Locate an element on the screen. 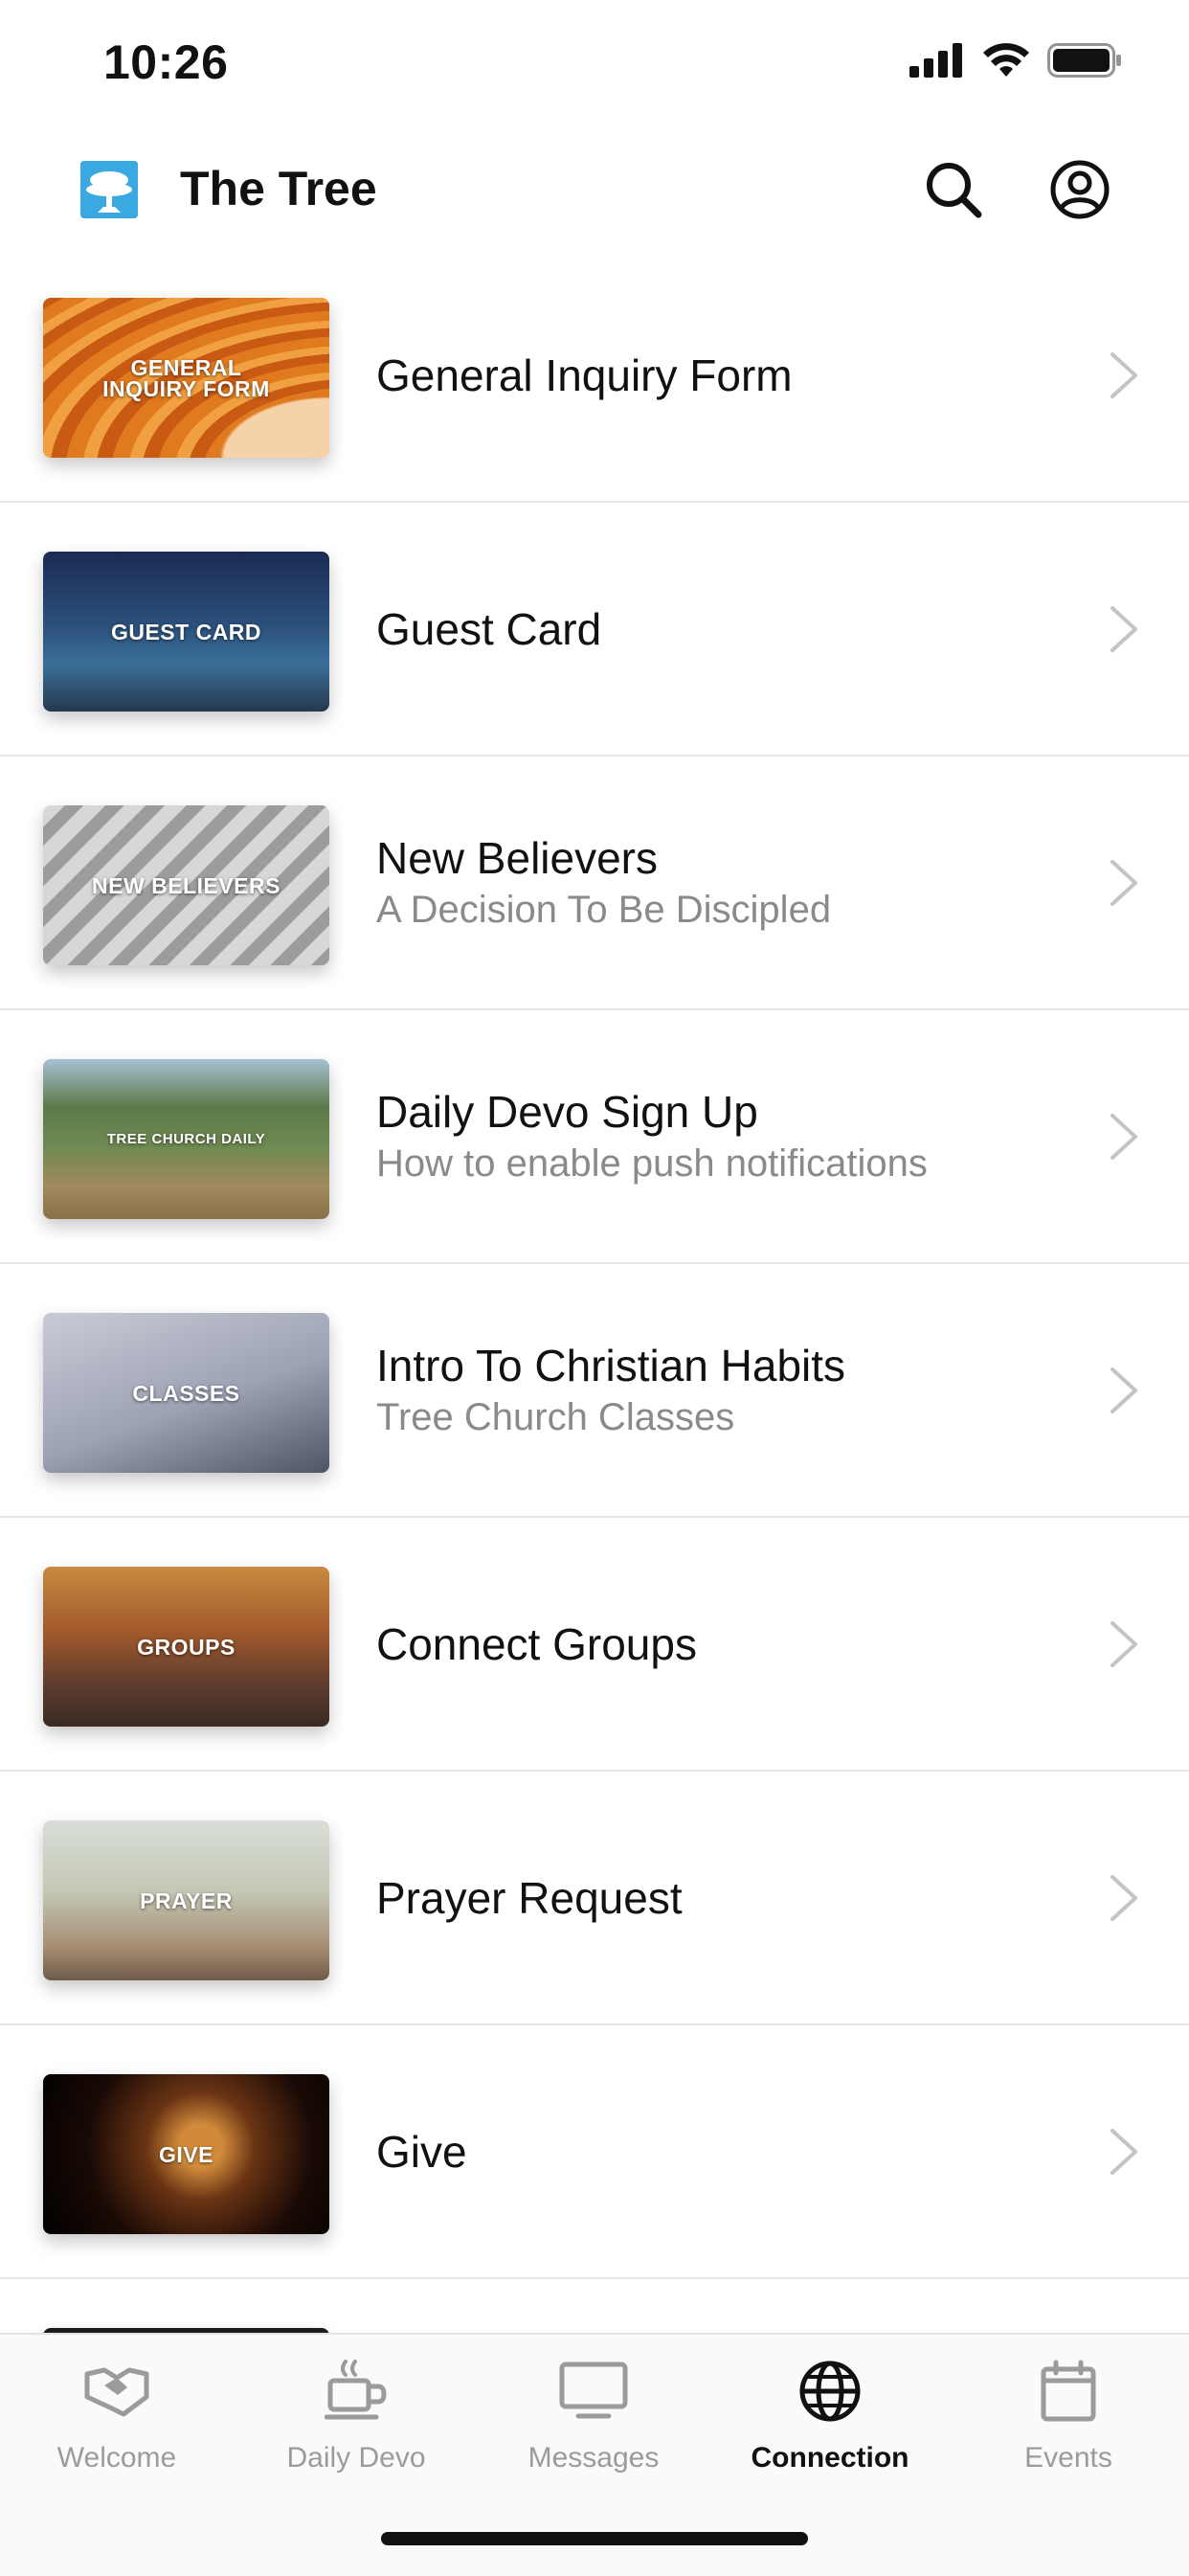 This screenshot has width=1189, height=2576. status-time: 10:26 is located at coordinates (166, 62).